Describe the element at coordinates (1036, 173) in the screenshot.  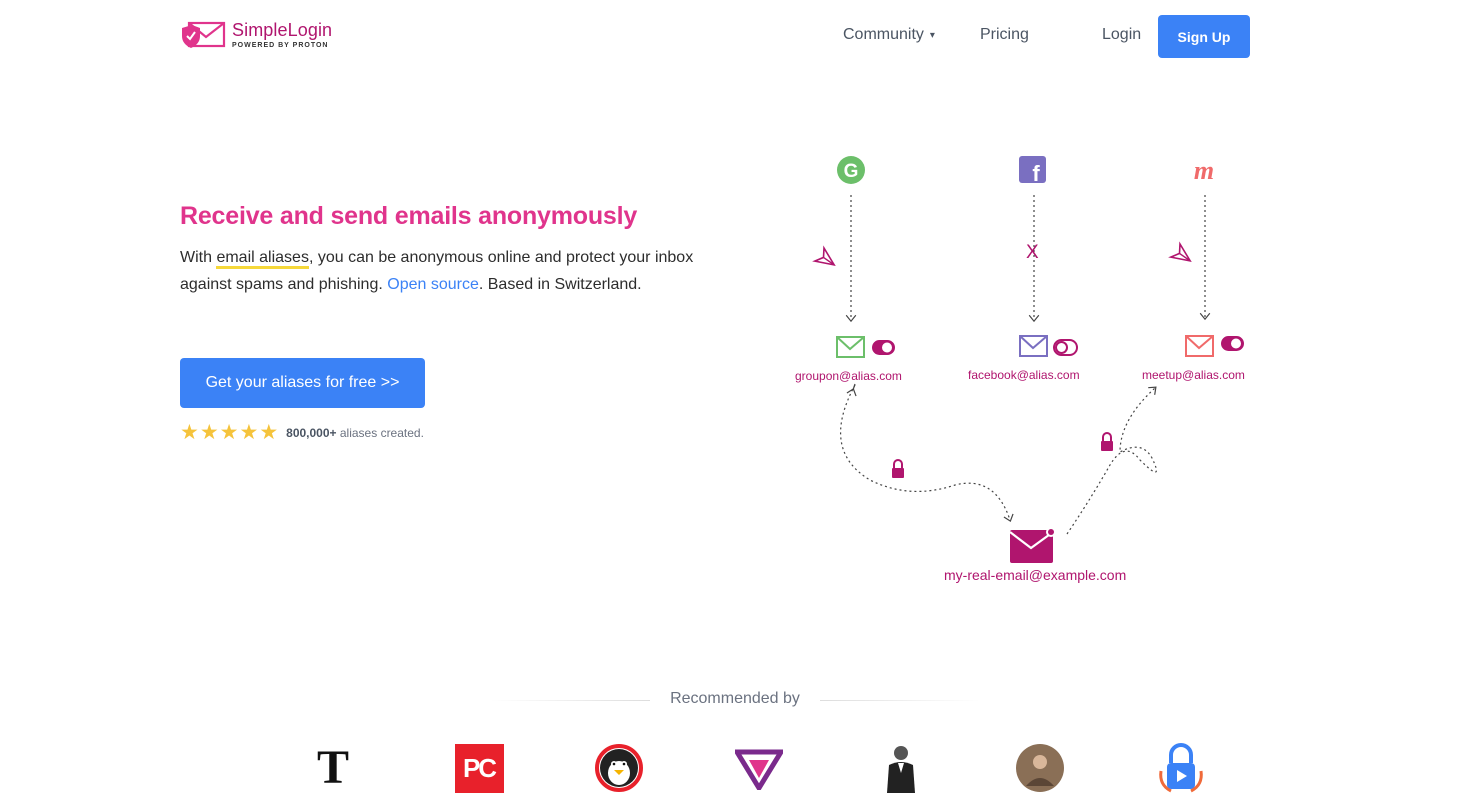
I see `svg-text: f` at that location.